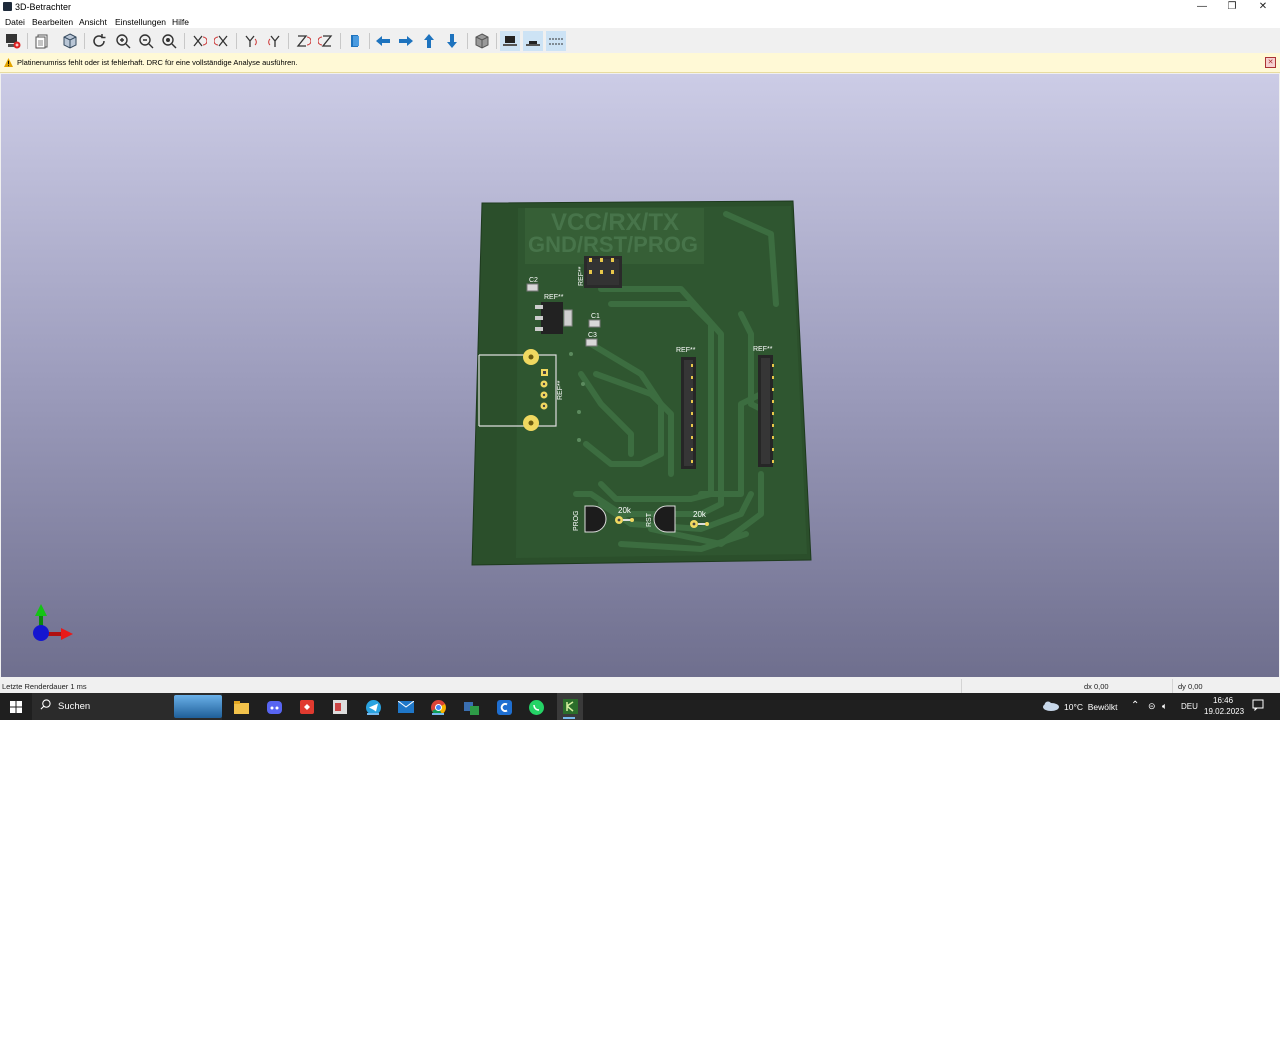  I want to click on chrome-icon, so click(438, 707).